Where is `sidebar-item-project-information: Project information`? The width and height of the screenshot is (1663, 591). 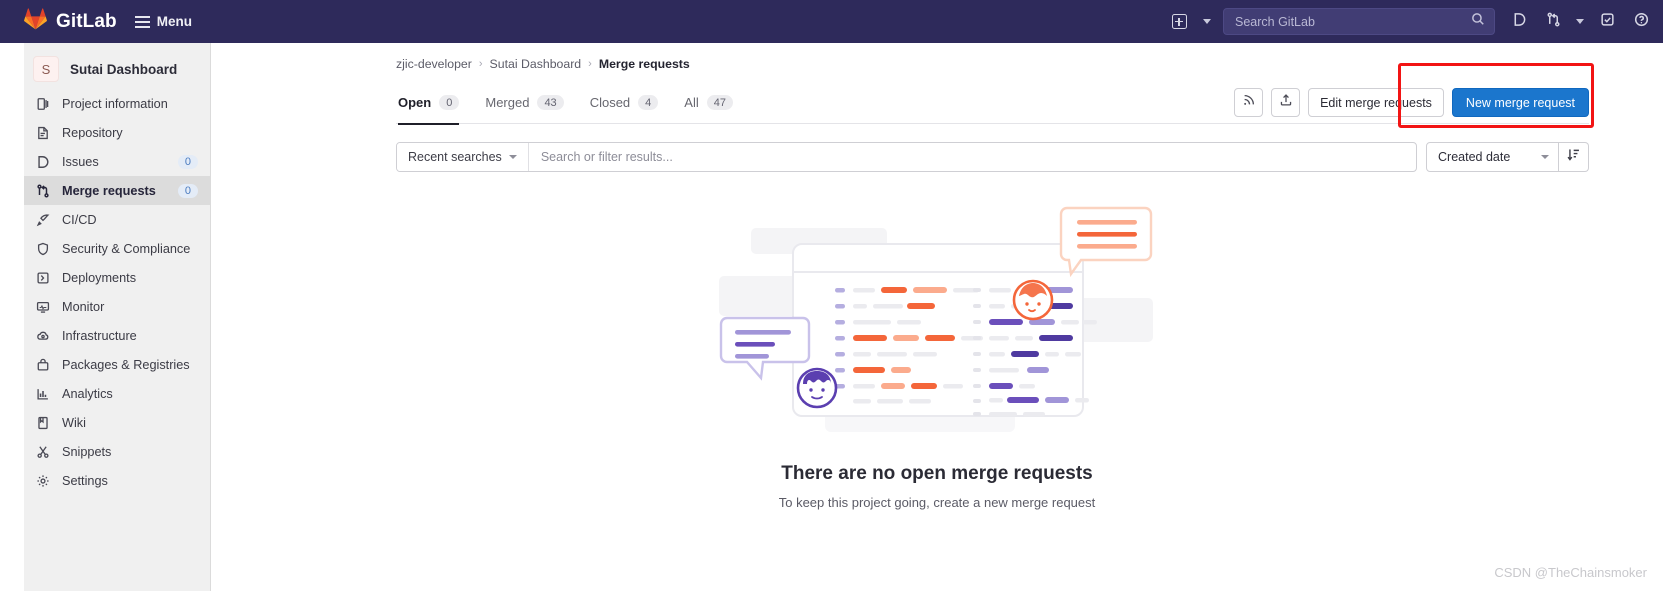 sidebar-item-project-information: Project information is located at coordinates (117, 103).